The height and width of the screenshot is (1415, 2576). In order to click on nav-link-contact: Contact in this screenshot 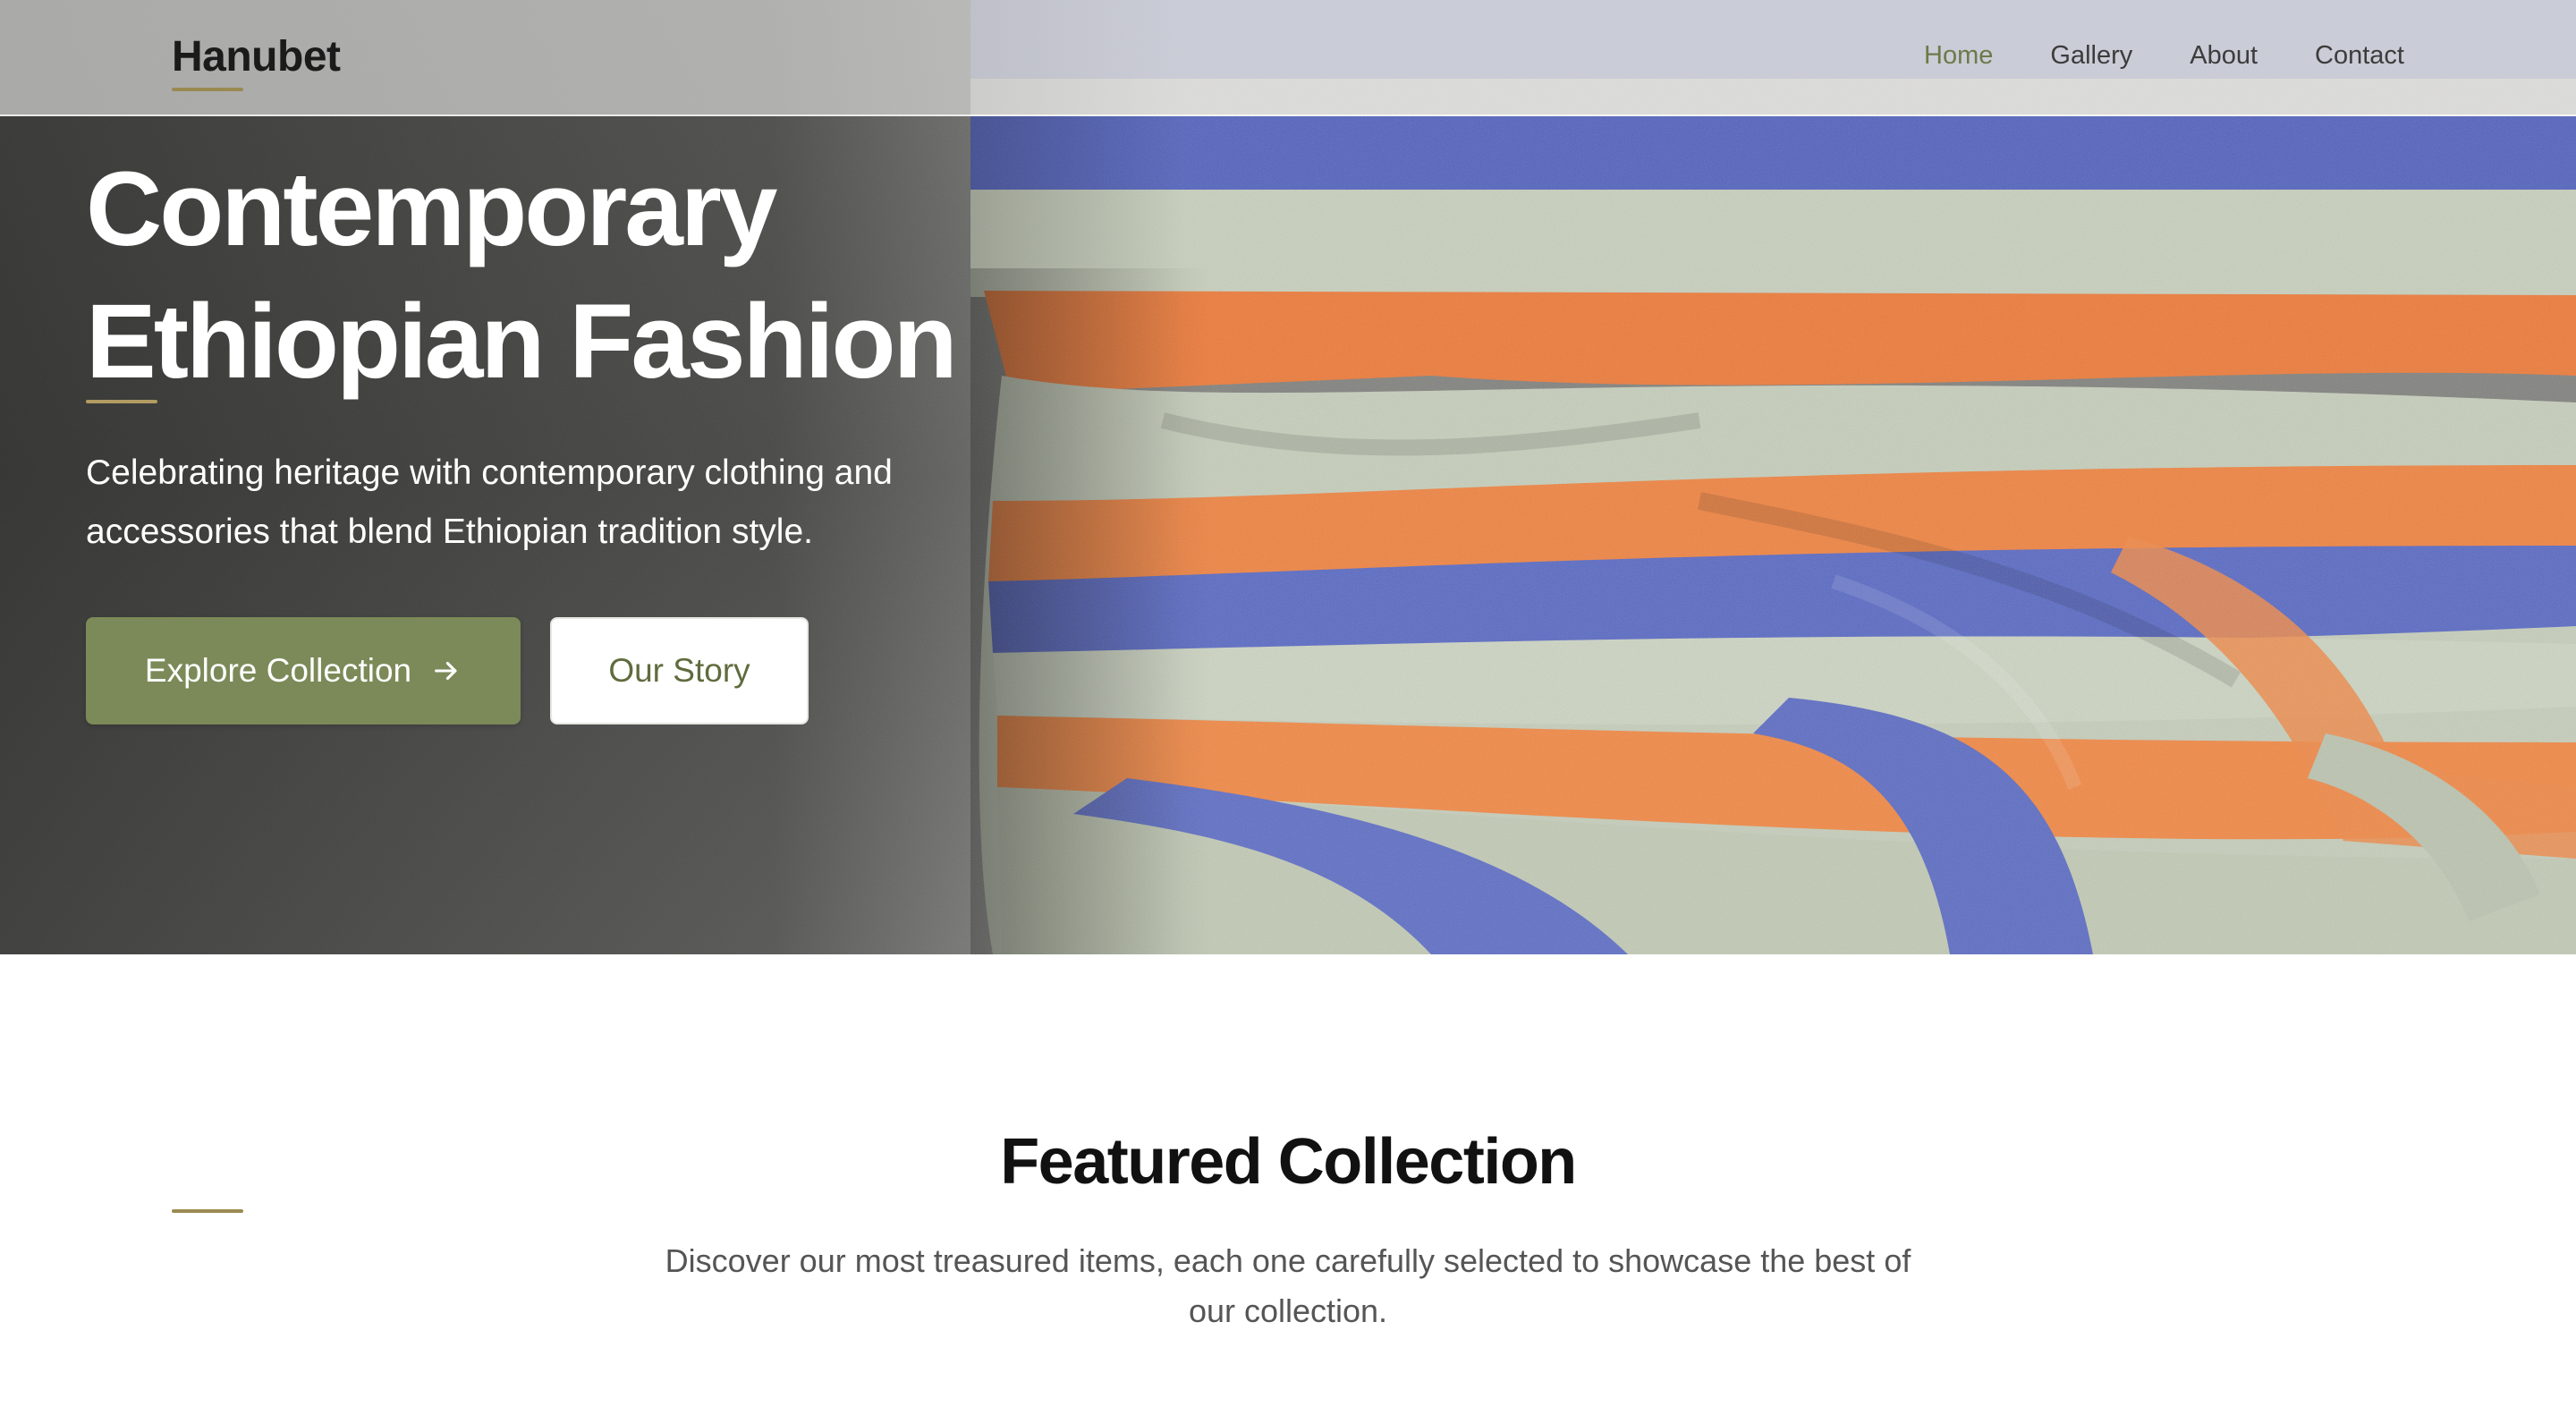, I will do `click(2359, 56)`.